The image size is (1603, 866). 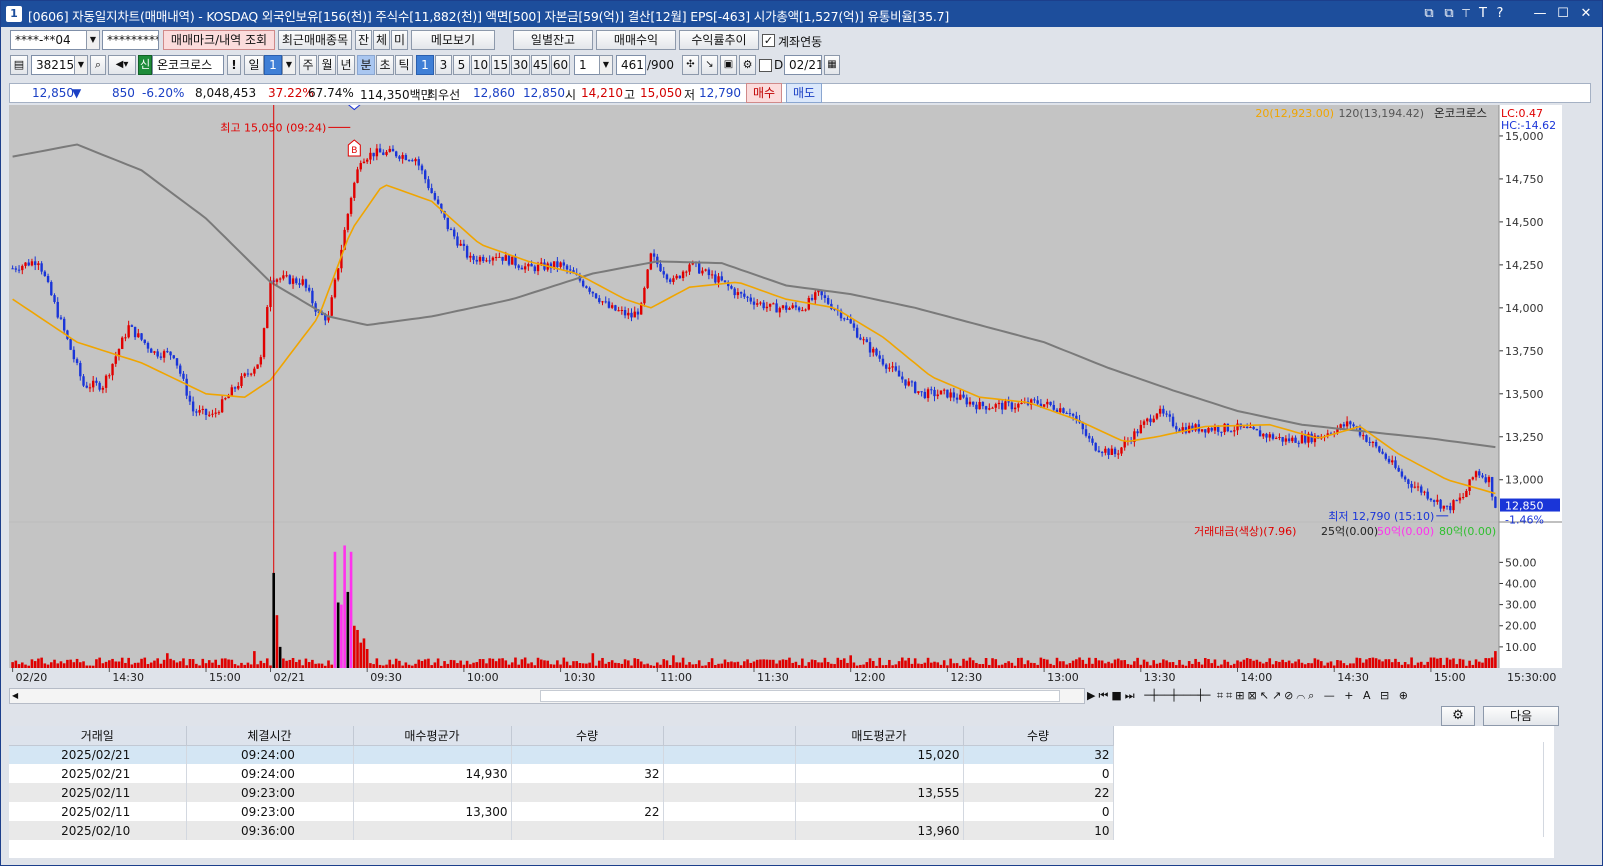 What do you see at coordinates (768, 40) in the screenshot?
I see `account-link-checkbox: ✓` at bounding box center [768, 40].